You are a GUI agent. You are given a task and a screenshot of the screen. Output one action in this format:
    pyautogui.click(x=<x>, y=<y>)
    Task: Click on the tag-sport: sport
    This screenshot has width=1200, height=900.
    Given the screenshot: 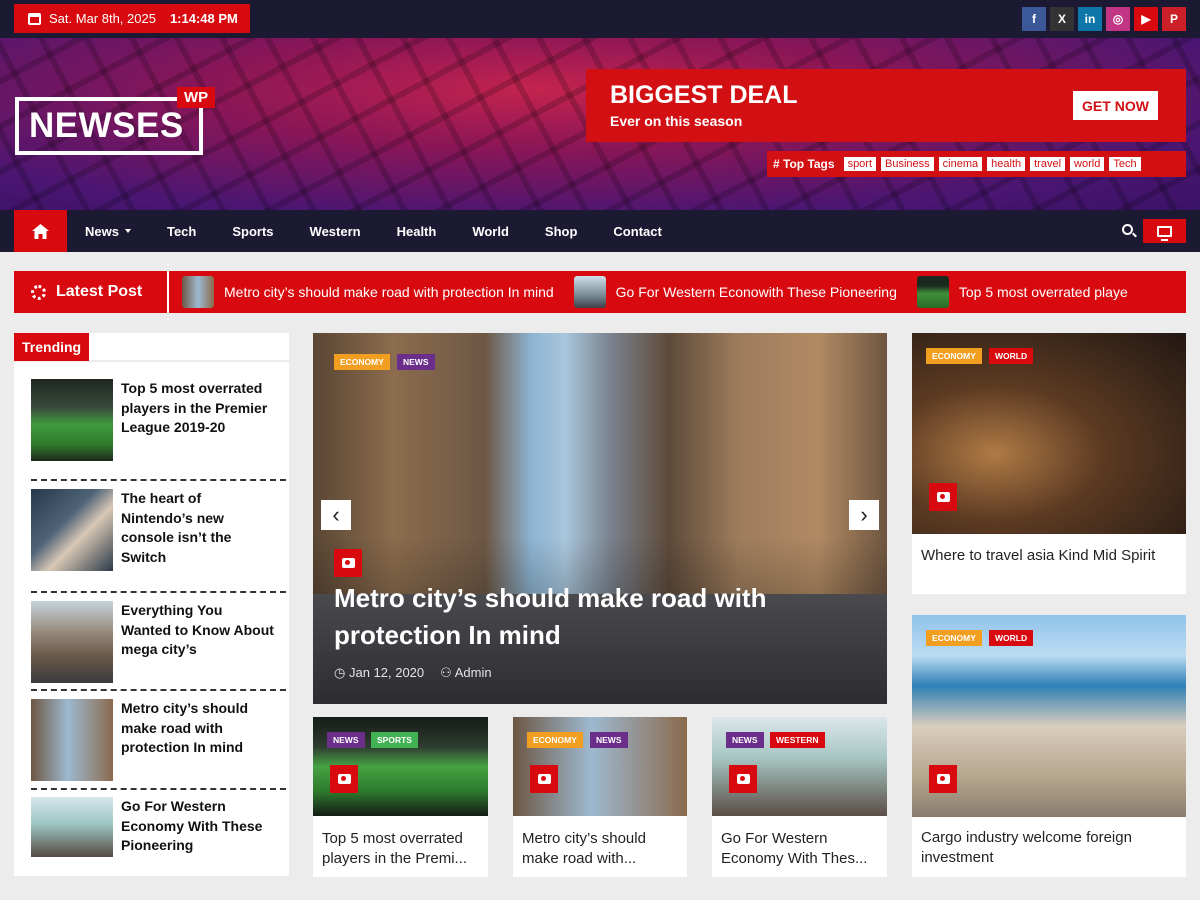 What is the action you would take?
    pyautogui.click(x=860, y=164)
    